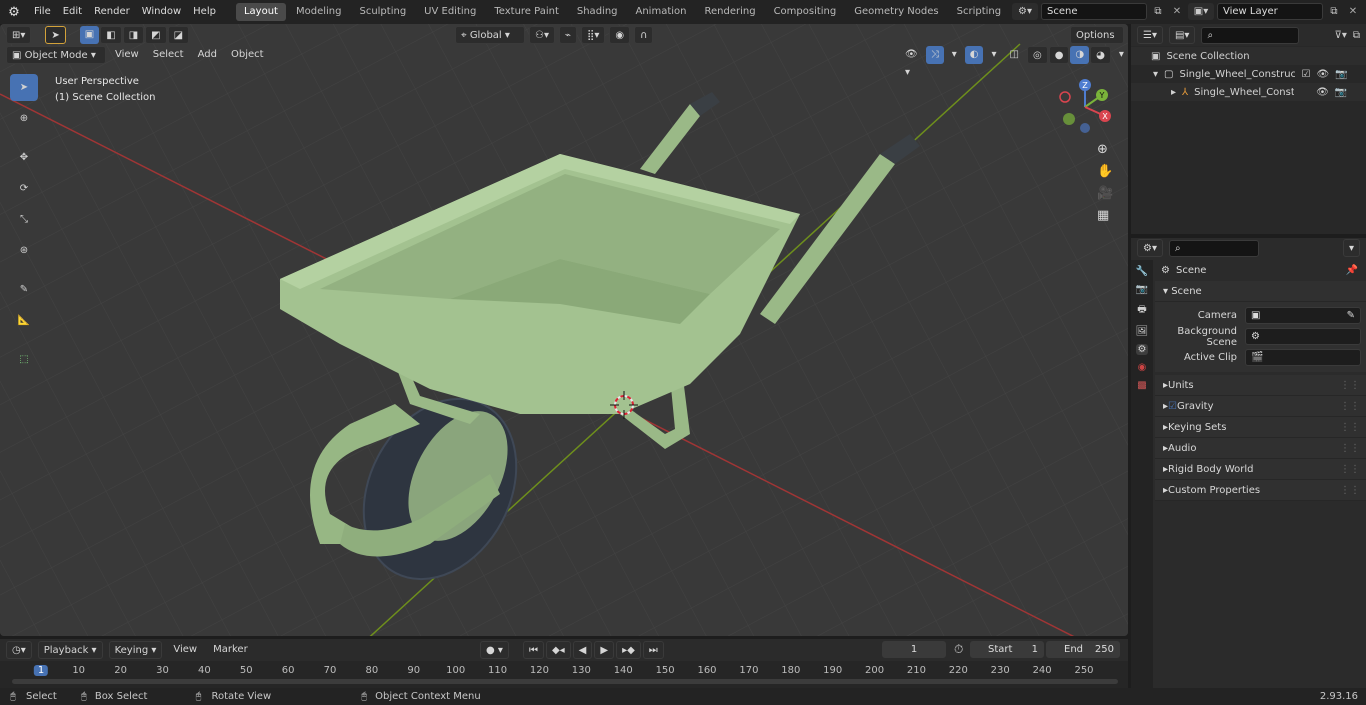 The height and width of the screenshot is (705, 1366). What do you see at coordinates (1352, 270) in the screenshot?
I see `pin-icon: 📌` at bounding box center [1352, 270].